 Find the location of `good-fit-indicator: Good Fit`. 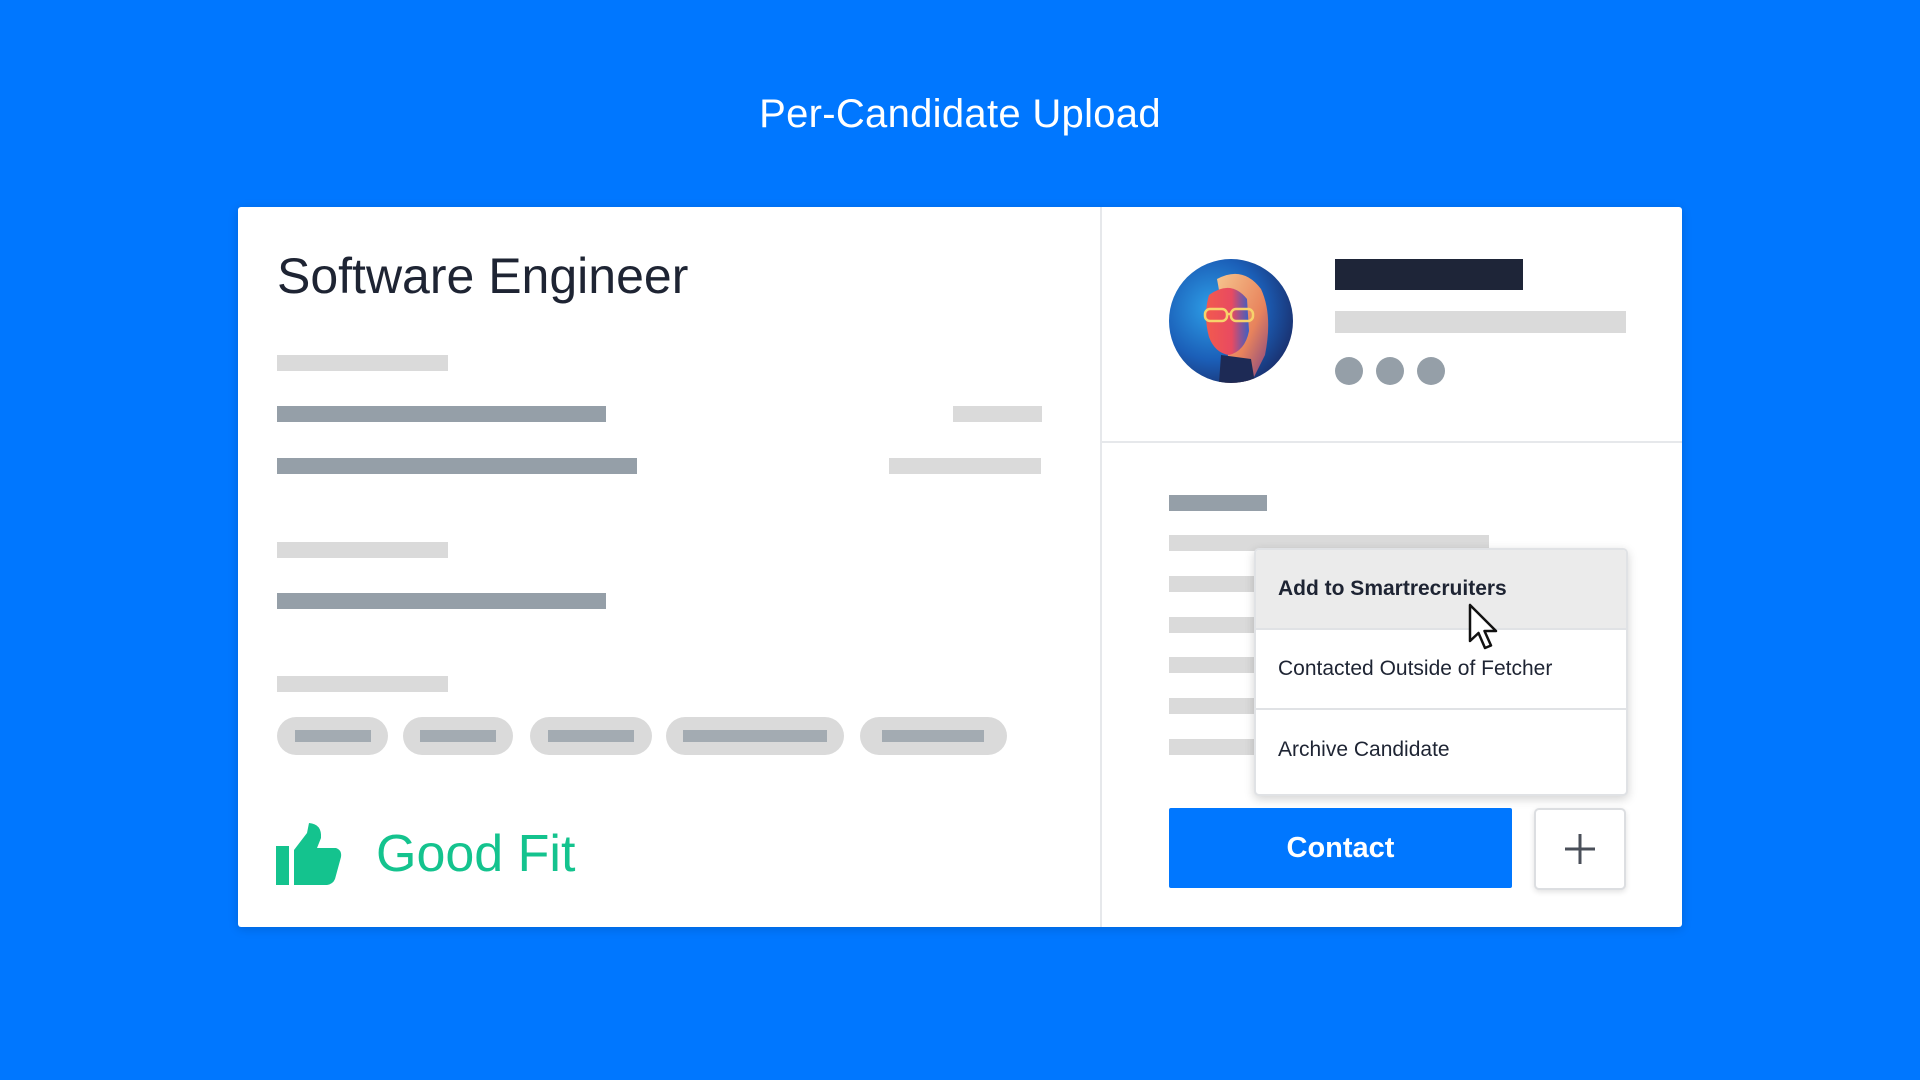

good-fit-indicator: Good Fit is located at coordinates (425, 854).